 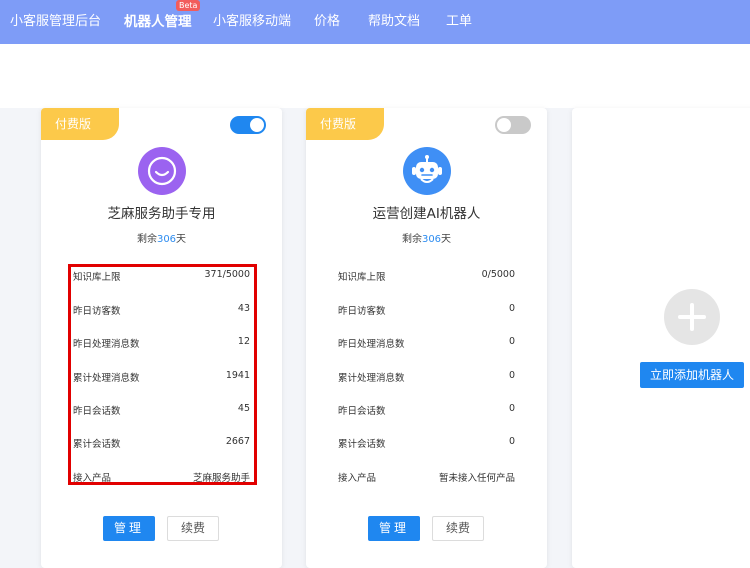 I want to click on nav-item-robot-management: 机器人管理, so click(x=158, y=22).